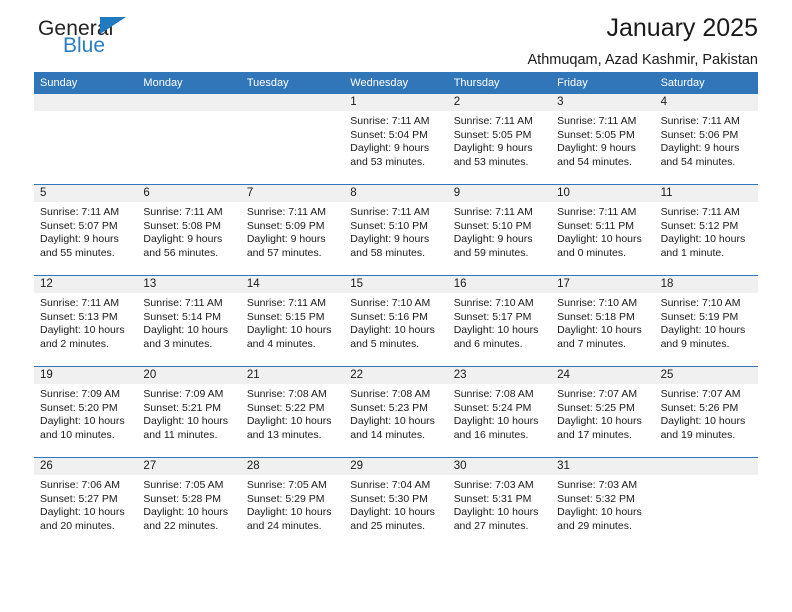  Describe the element at coordinates (706, 375) in the screenshot. I see `day-number: 25` at that location.